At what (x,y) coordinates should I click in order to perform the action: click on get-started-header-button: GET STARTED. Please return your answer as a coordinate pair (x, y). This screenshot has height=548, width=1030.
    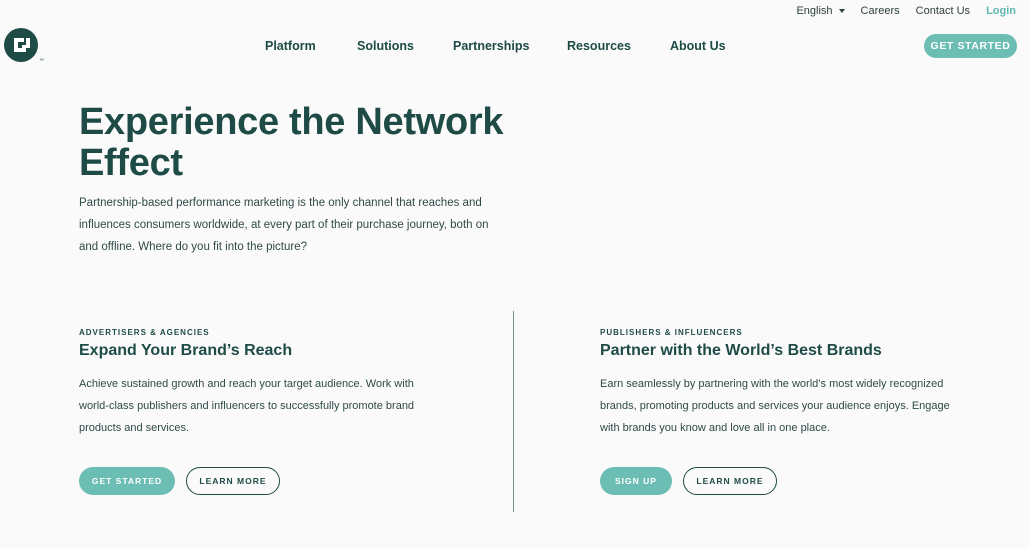
    Looking at the image, I should click on (970, 46).